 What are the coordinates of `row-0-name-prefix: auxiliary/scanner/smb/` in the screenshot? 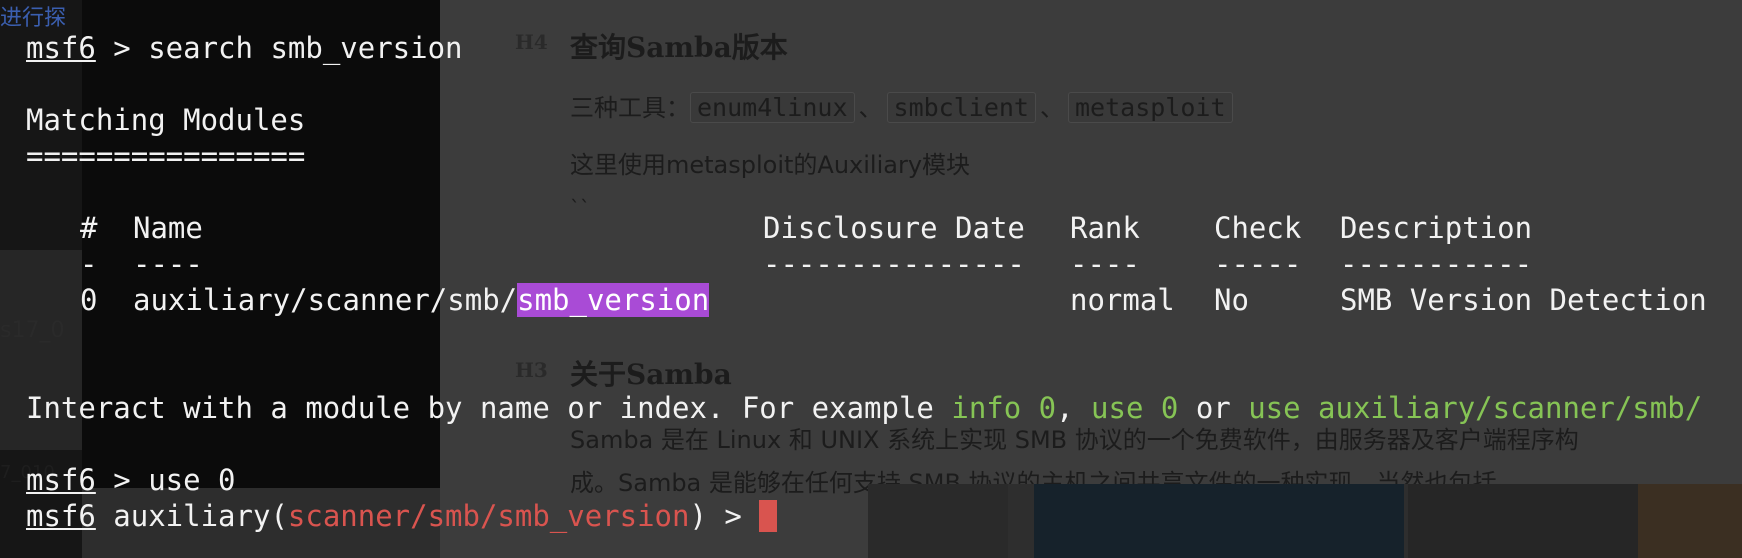 It's located at (325, 300).